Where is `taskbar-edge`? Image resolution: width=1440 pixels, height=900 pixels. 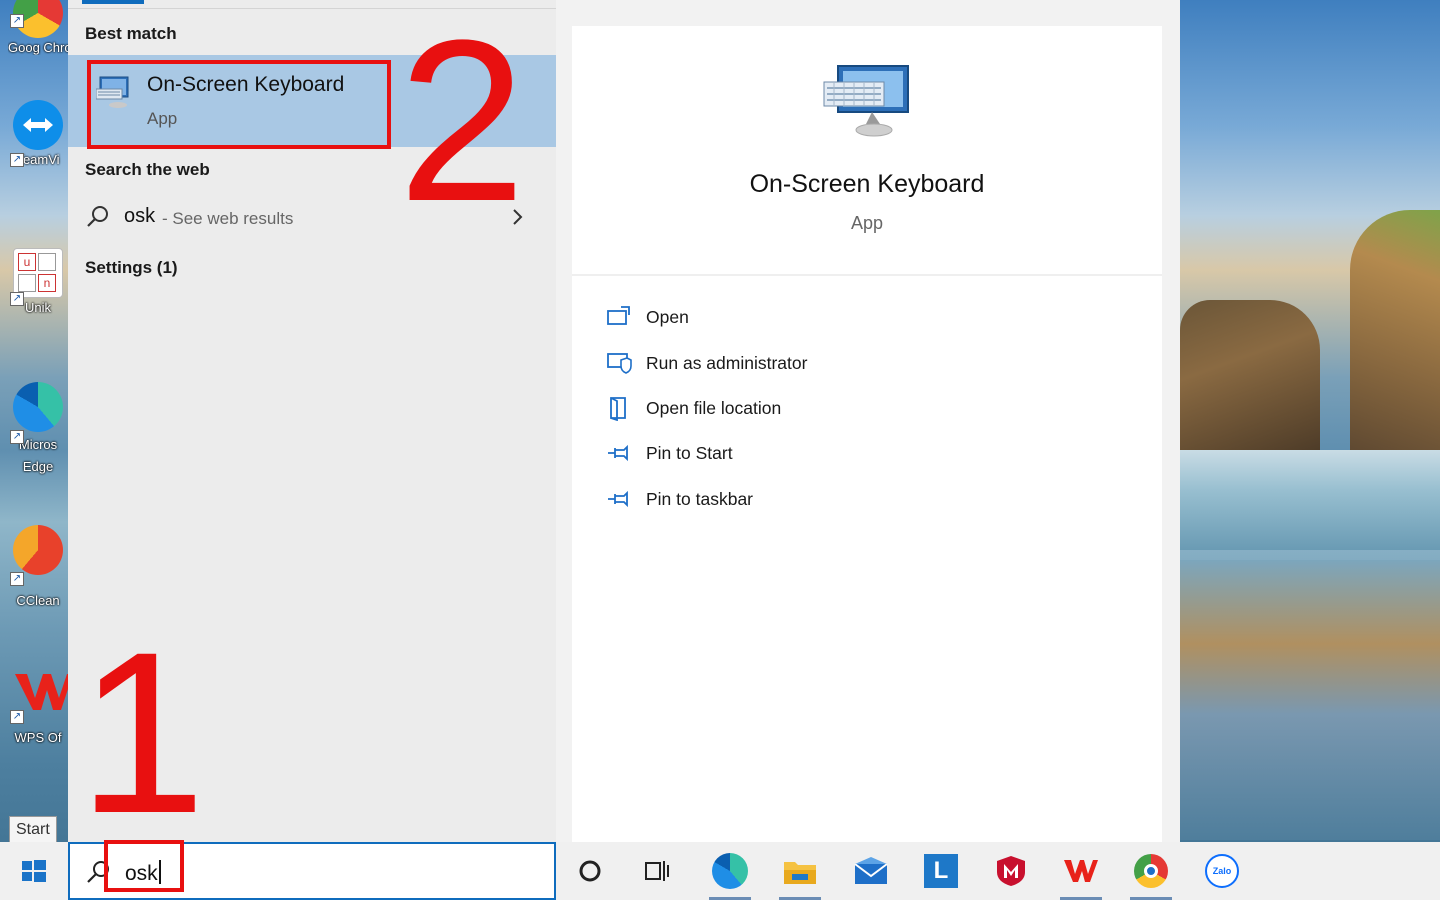 taskbar-edge is located at coordinates (730, 871).